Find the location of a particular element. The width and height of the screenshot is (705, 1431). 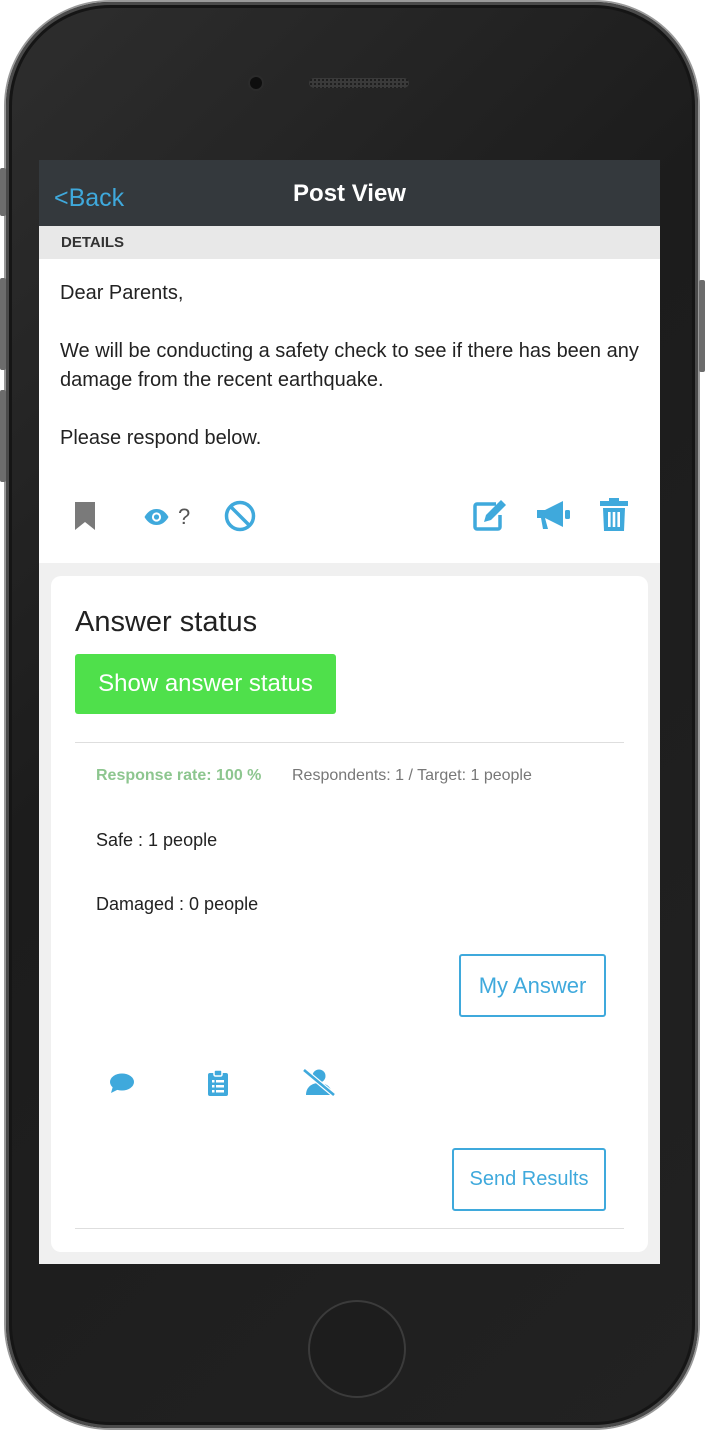

damaged-count: Damaged : 0 people is located at coordinates (177, 904).